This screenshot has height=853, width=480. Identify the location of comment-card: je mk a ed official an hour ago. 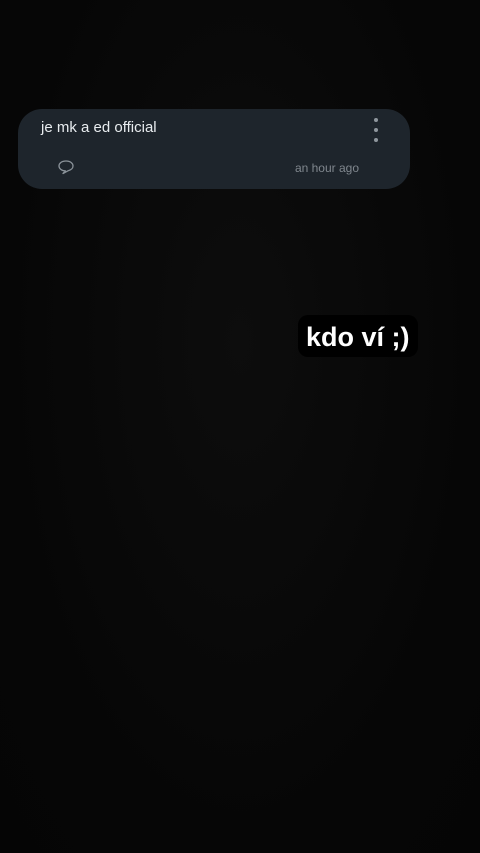
(214, 149).